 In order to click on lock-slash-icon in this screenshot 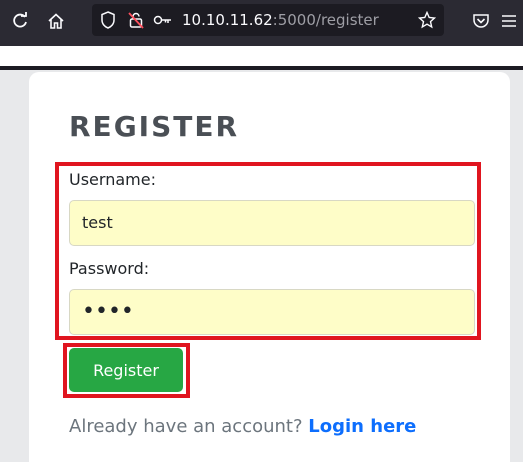, I will do `click(136, 20)`.